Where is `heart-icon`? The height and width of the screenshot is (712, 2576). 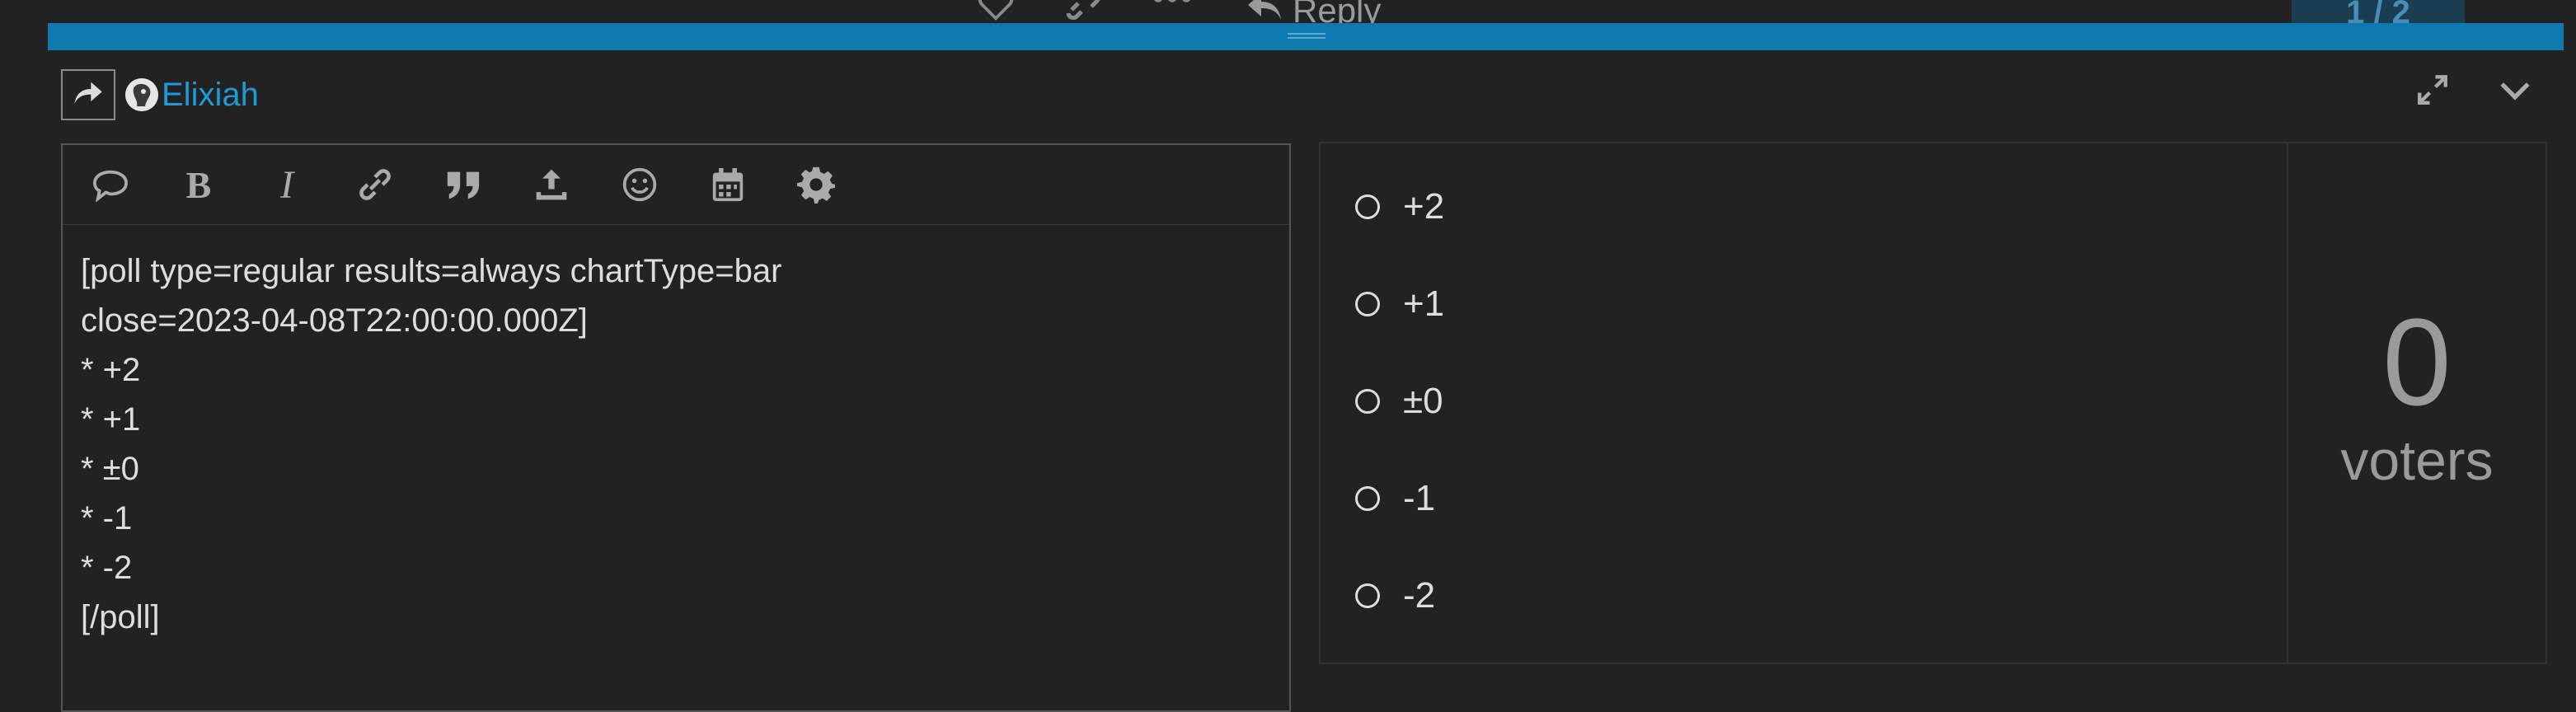 heart-icon is located at coordinates (996, 12).